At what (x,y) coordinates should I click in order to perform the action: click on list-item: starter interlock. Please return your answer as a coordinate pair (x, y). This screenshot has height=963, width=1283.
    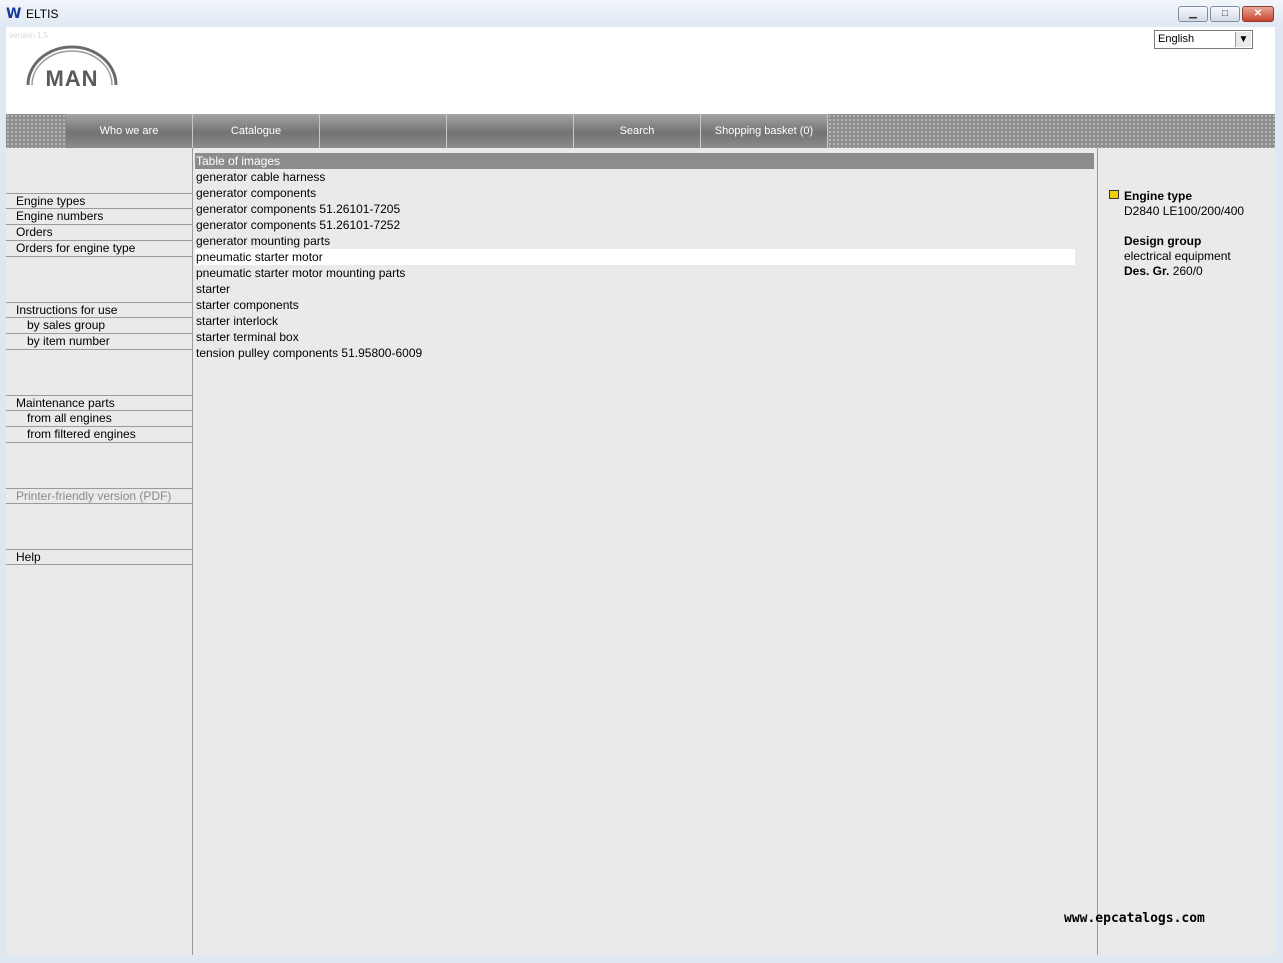
    Looking at the image, I should click on (236, 321).